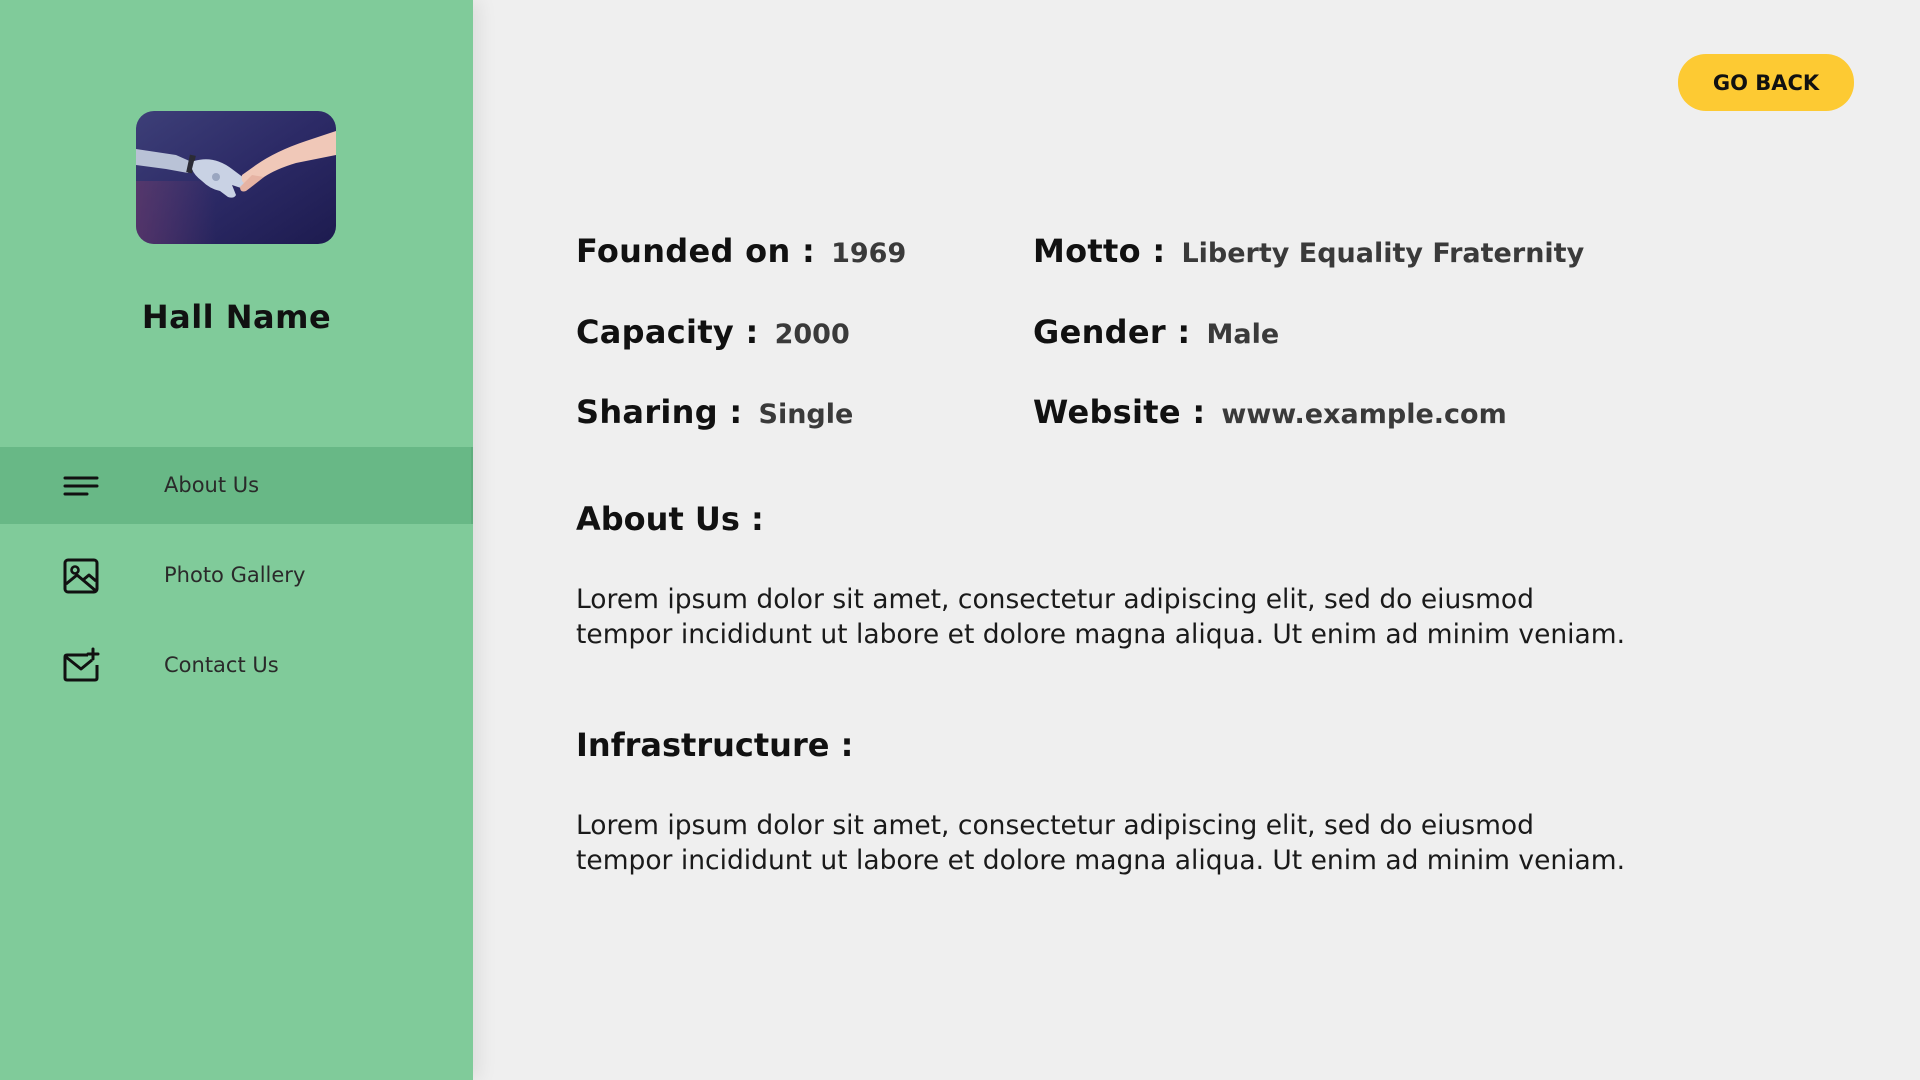 This screenshot has width=1920, height=1080. What do you see at coordinates (659, 412) in the screenshot?
I see `sharing-label: Sharing :` at bounding box center [659, 412].